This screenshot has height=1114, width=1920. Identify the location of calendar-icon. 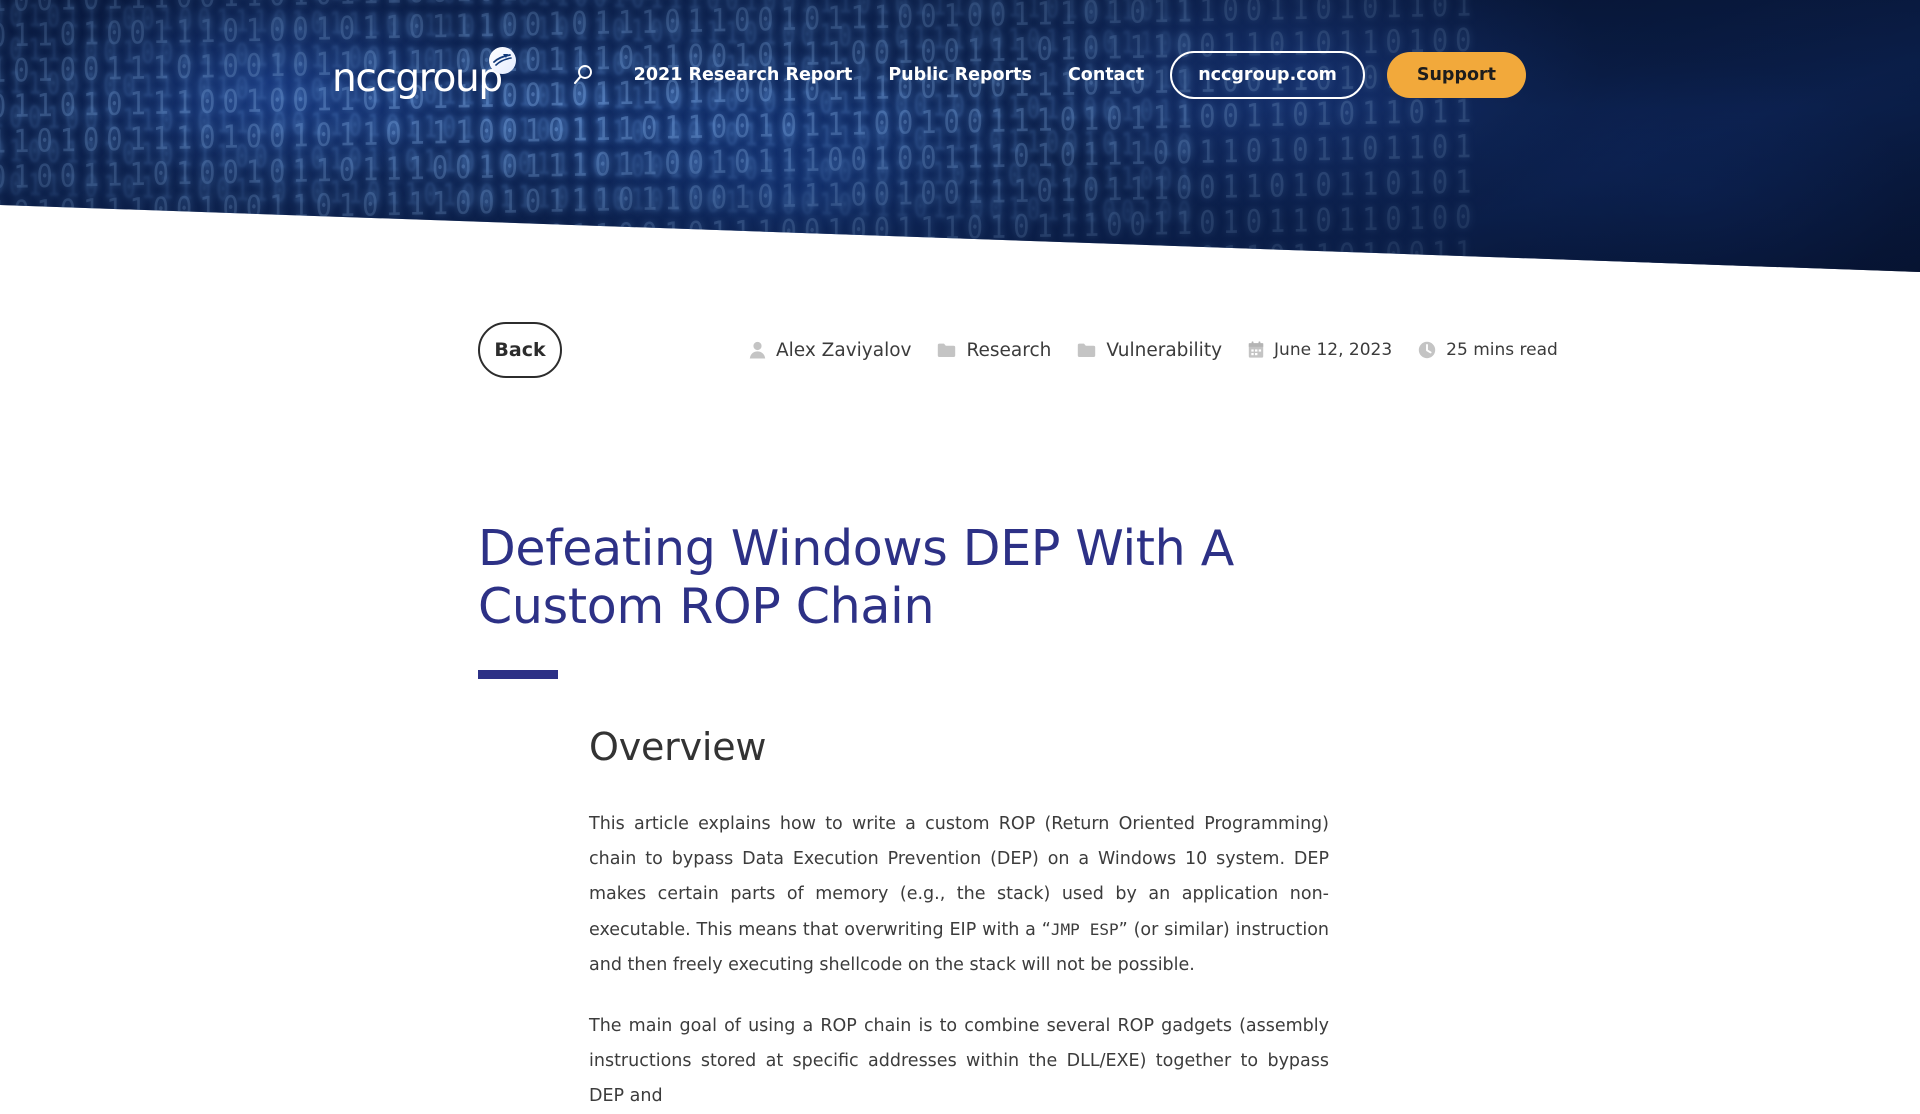
(1256, 349).